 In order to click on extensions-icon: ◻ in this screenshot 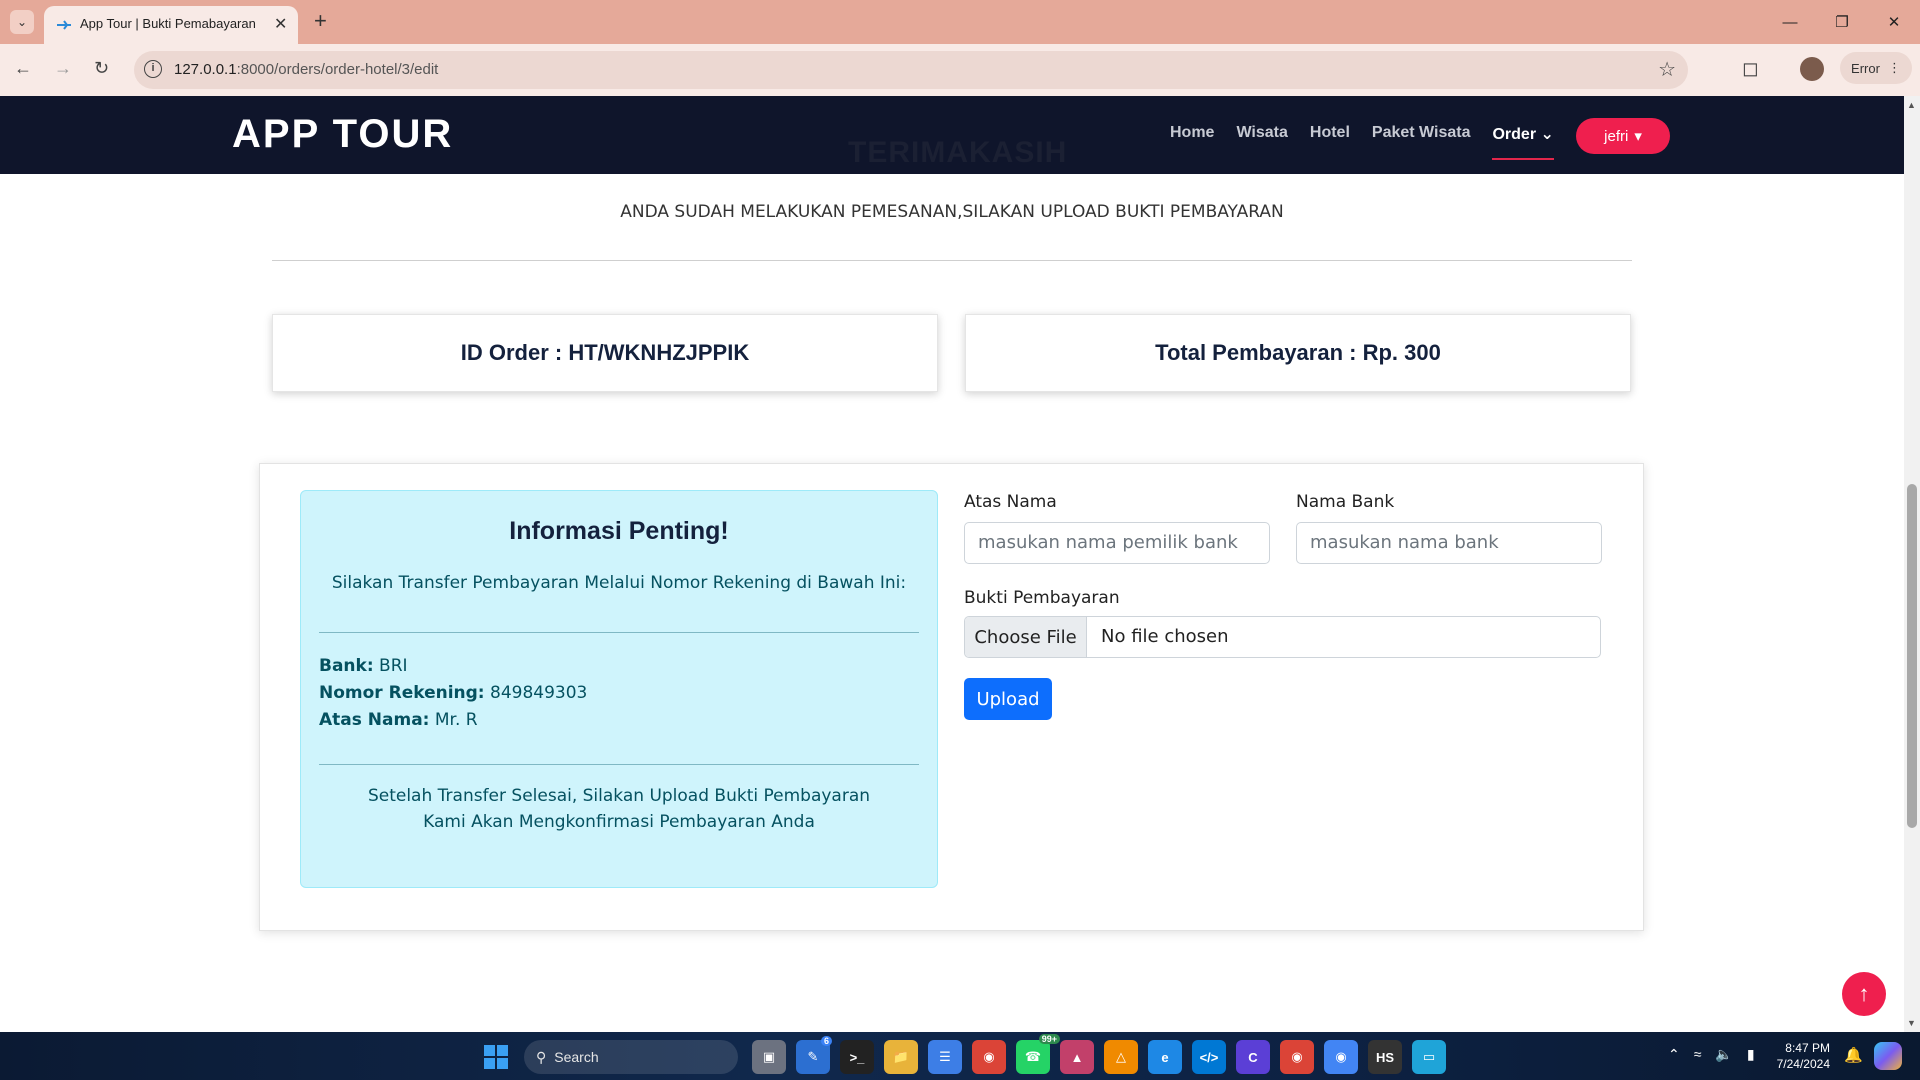, I will do `click(1750, 68)`.